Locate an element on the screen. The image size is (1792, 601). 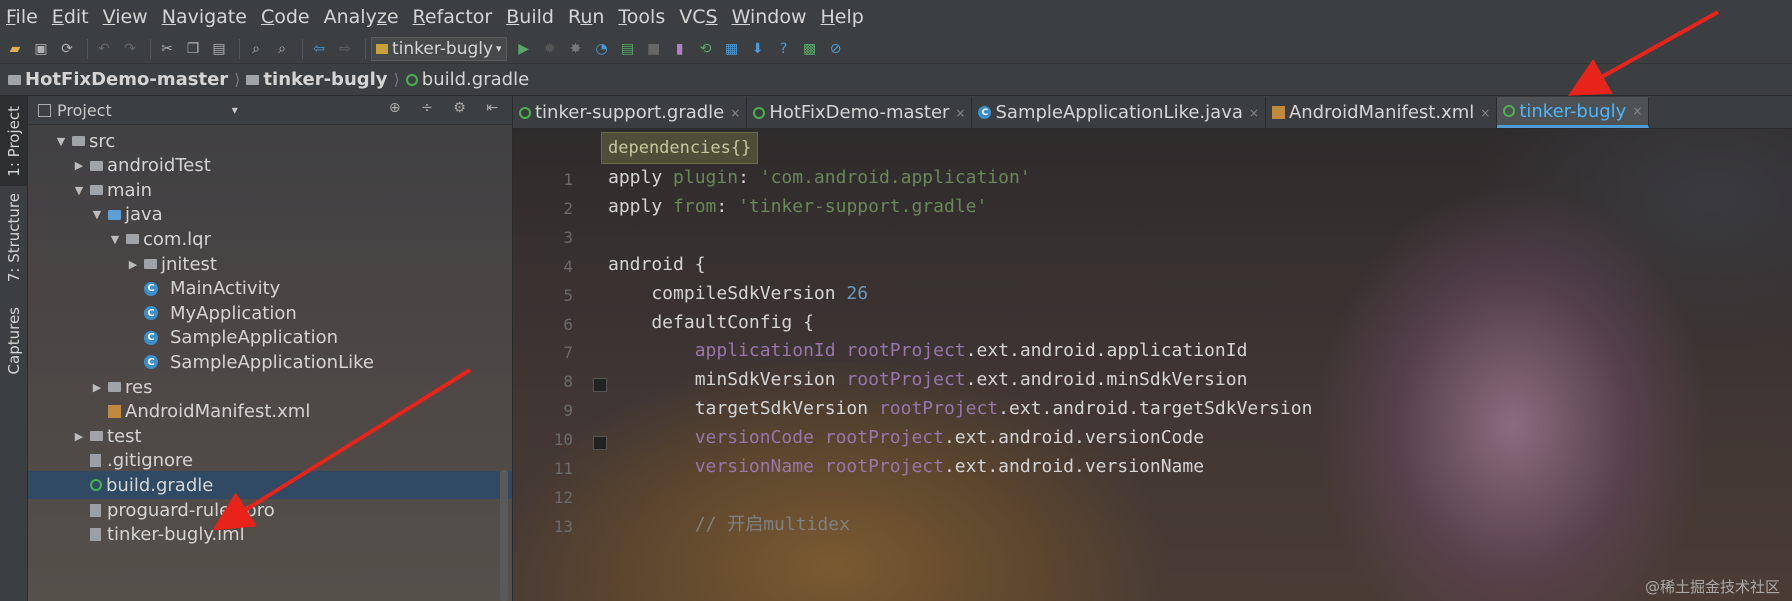
panel-actions: ⊕ ÷ ⚙ ⇤ is located at coordinates (447, 108).